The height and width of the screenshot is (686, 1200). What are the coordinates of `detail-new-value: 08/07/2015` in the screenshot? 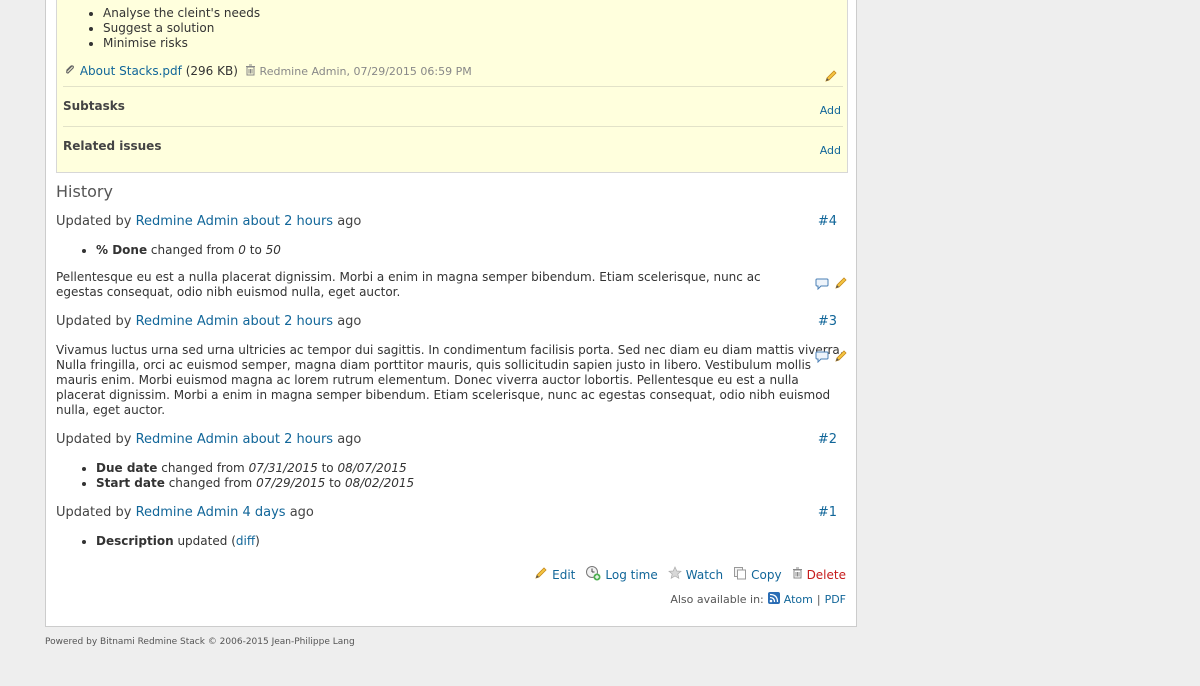 It's located at (372, 468).